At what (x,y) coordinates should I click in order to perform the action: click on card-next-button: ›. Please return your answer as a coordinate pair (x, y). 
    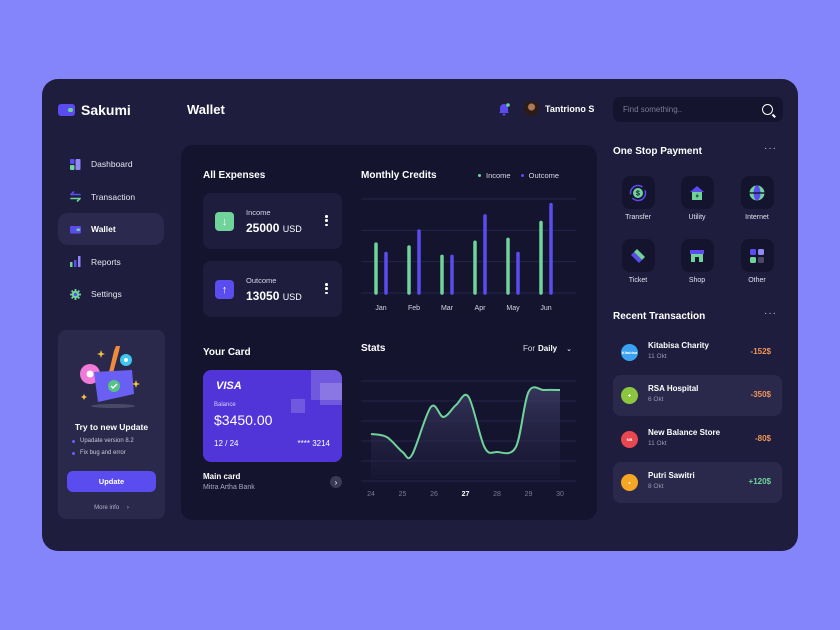
    Looking at the image, I should click on (336, 482).